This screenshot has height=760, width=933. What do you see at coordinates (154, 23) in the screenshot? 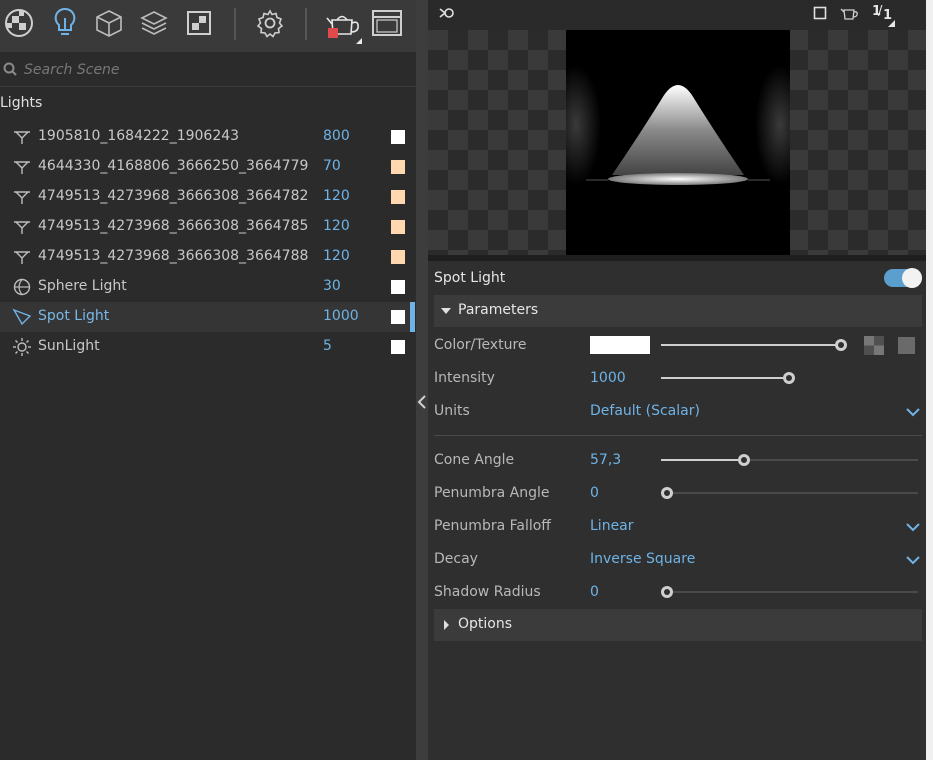
I see `layers-icon` at bounding box center [154, 23].